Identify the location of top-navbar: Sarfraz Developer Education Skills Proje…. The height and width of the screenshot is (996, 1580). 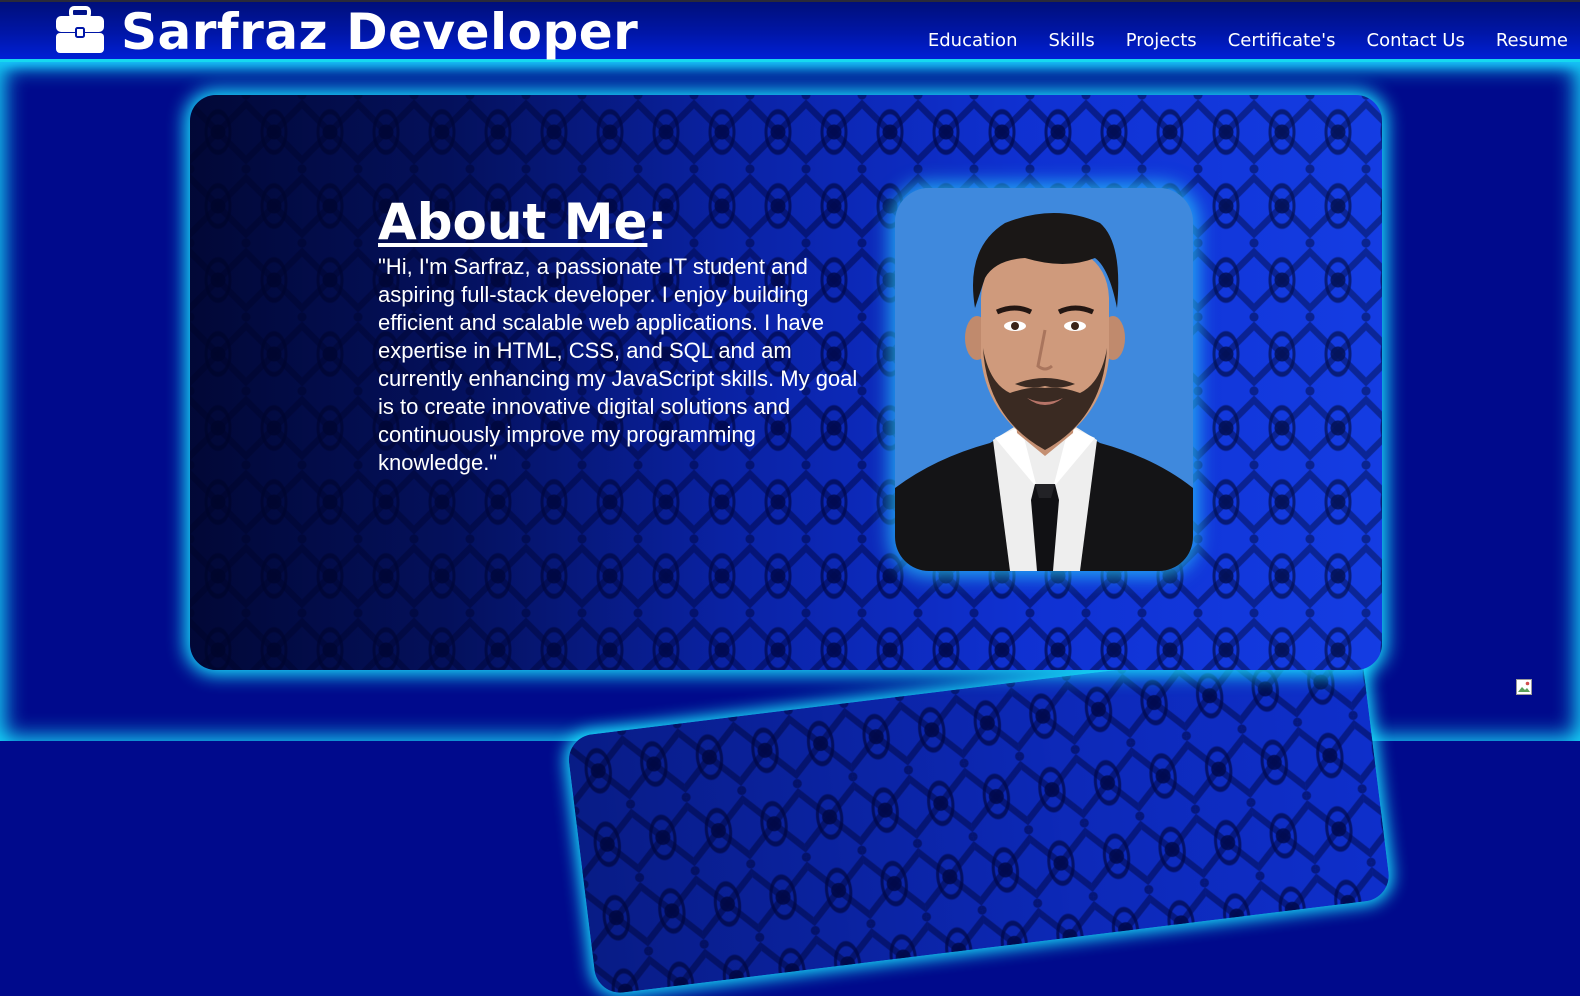
(790, 31).